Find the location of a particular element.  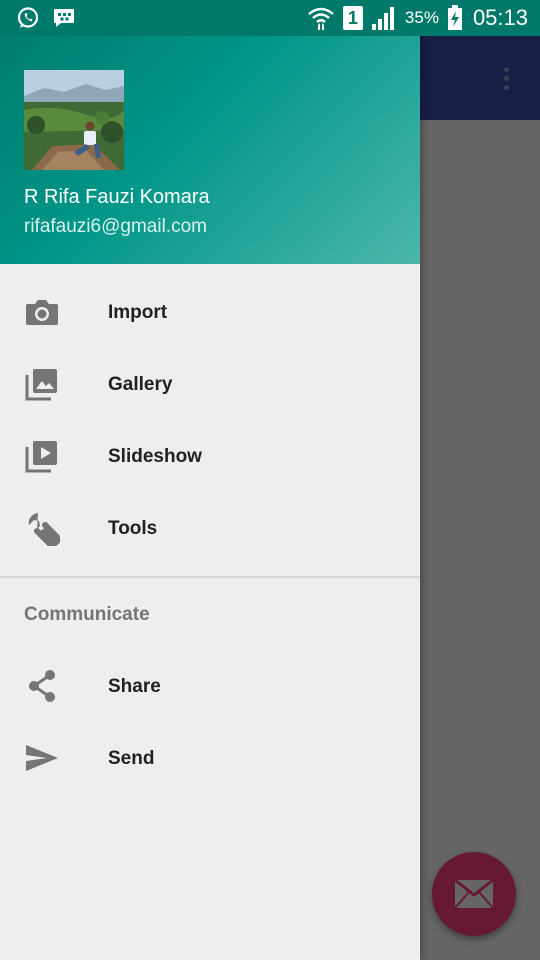

camera-icon is located at coordinates (42, 312).